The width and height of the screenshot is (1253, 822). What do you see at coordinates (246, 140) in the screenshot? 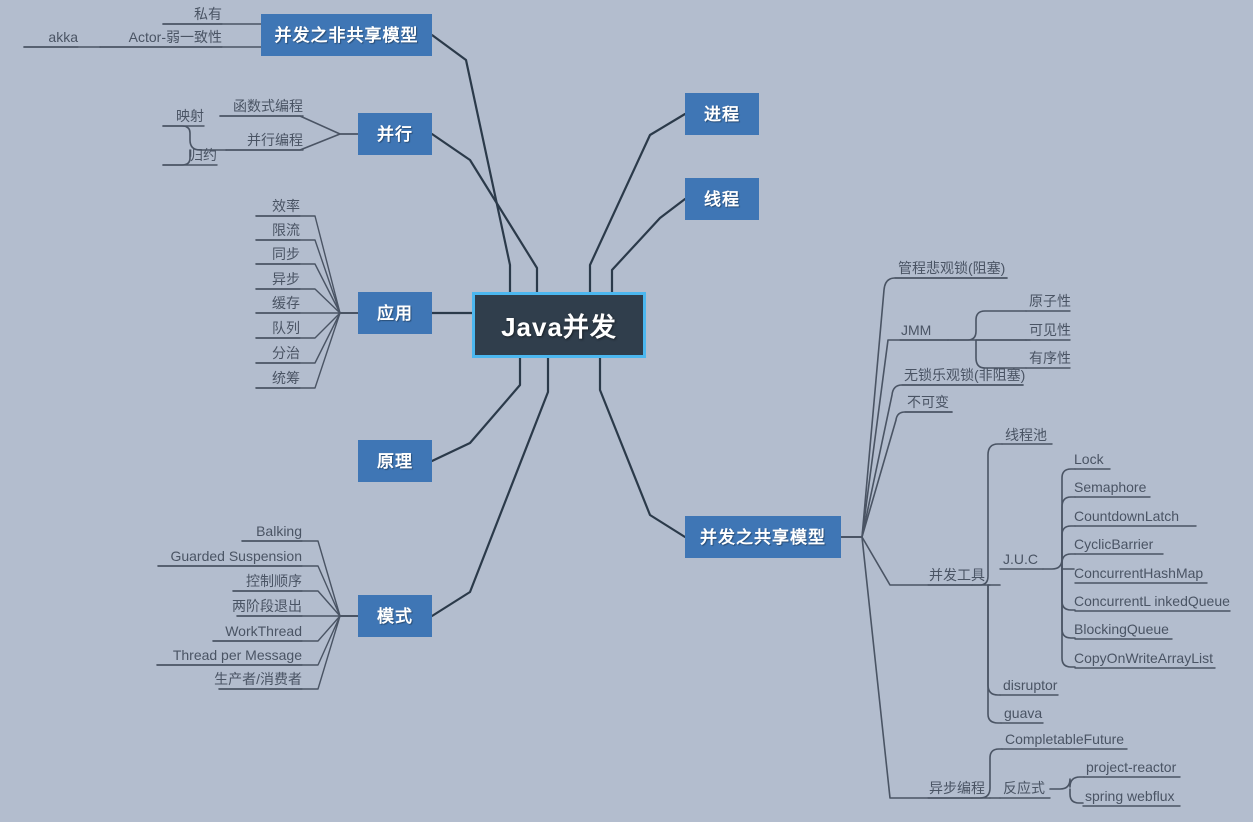
I see `leaf-parallel-programming: 并行编程` at bounding box center [246, 140].